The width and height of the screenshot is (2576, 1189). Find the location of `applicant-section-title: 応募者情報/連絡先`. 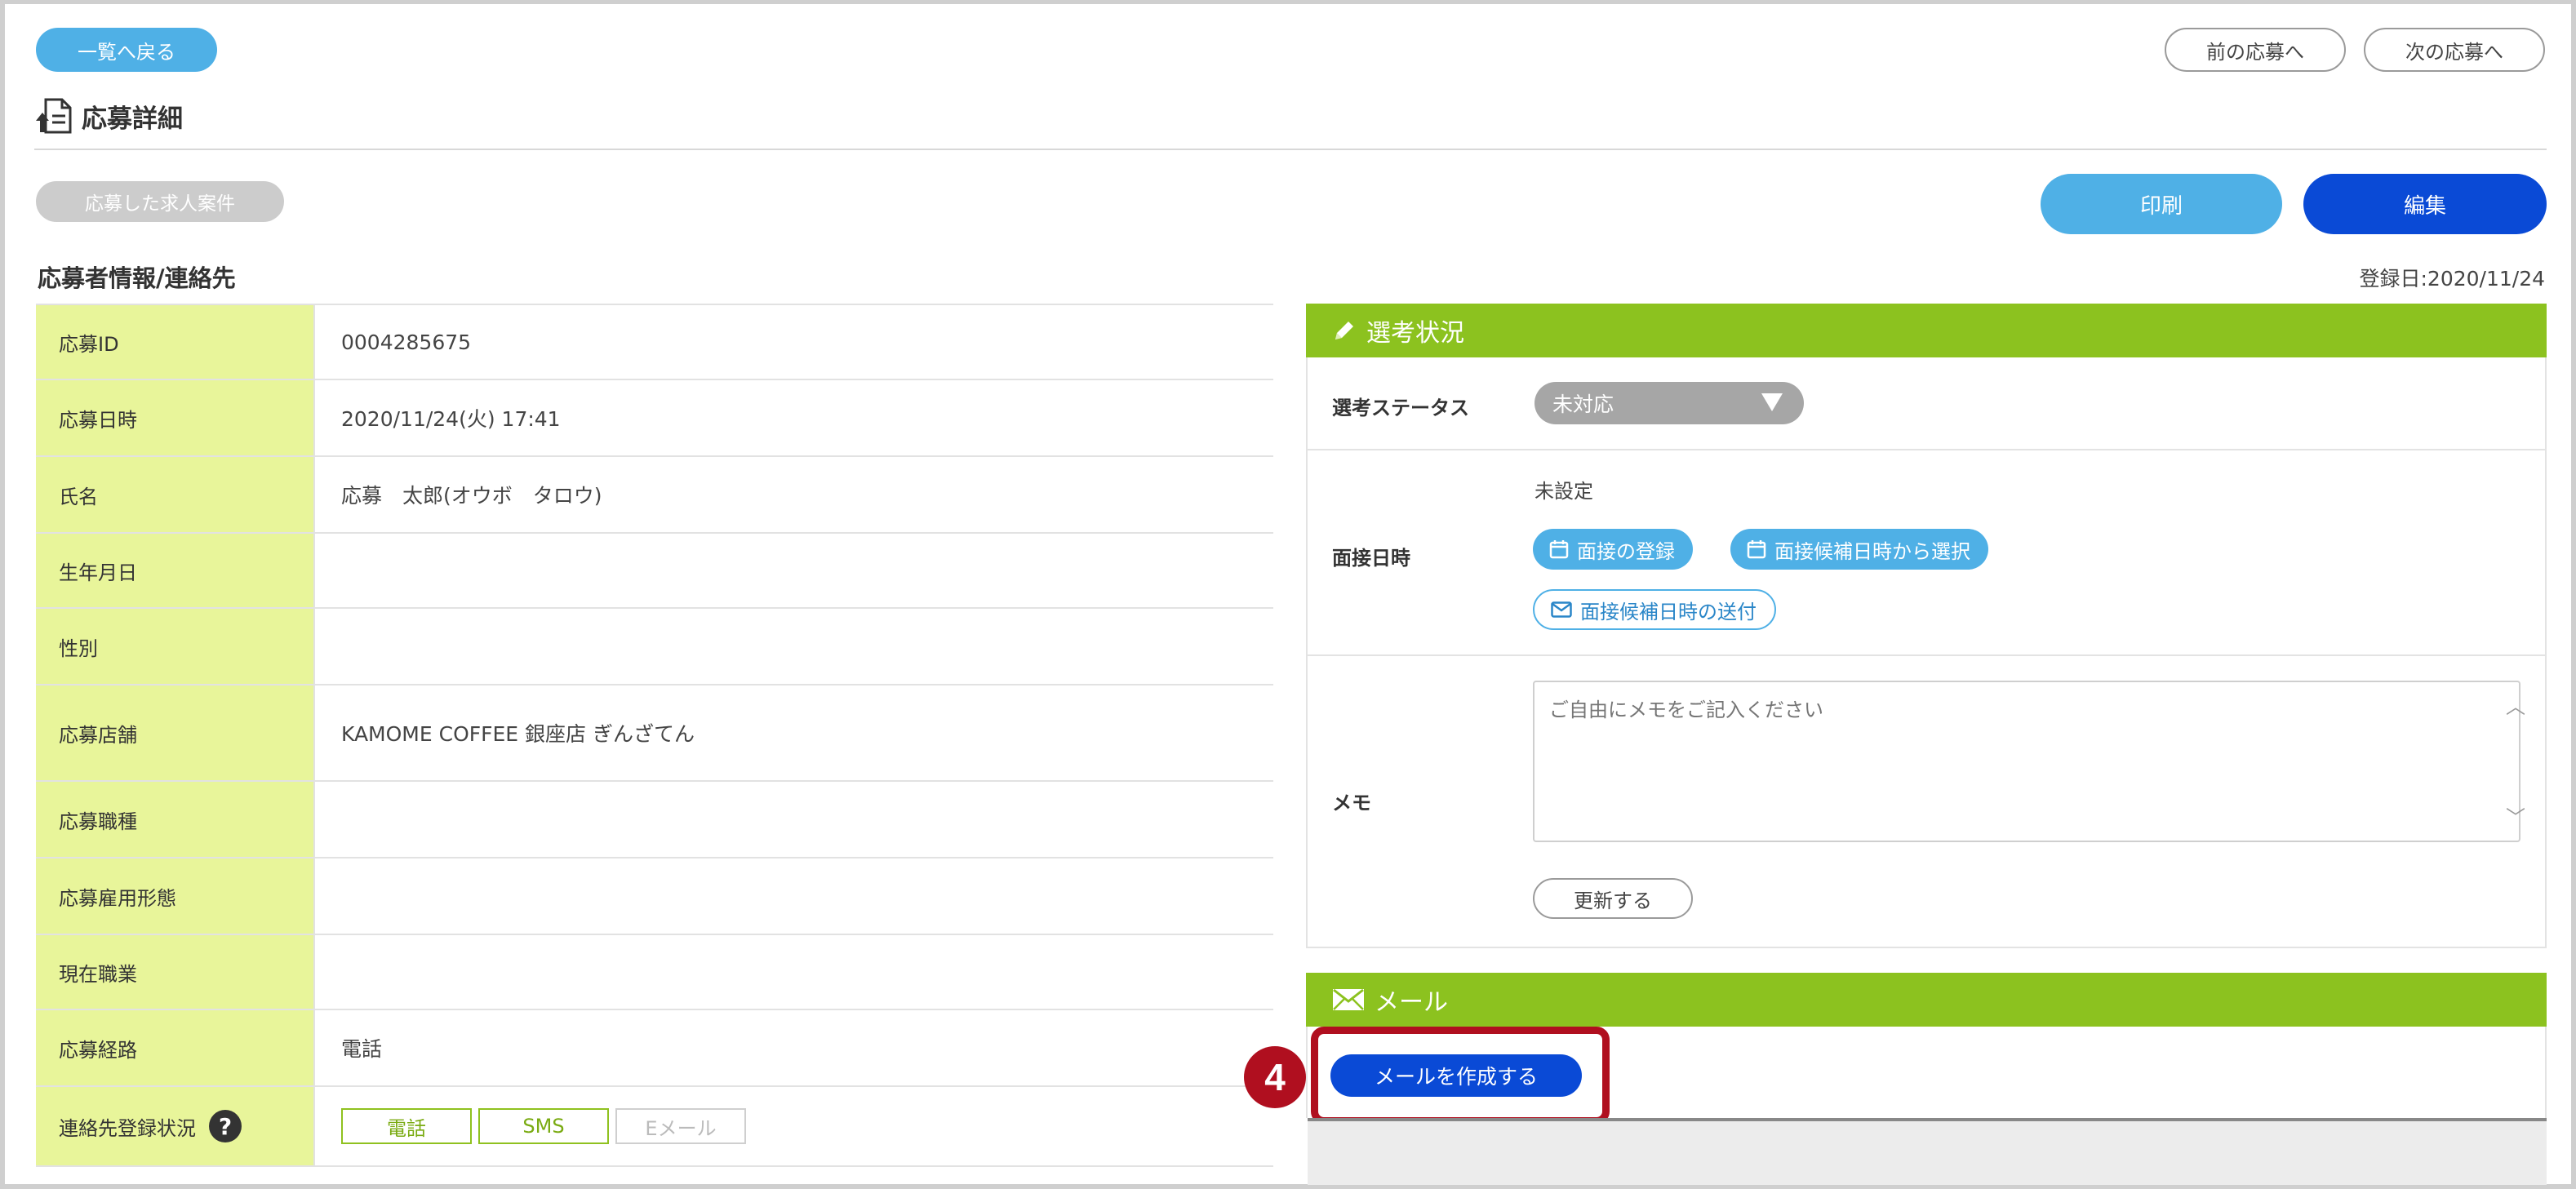

applicant-section-title: 応募者情報/連絡先 is located at coordinates (137, 278).